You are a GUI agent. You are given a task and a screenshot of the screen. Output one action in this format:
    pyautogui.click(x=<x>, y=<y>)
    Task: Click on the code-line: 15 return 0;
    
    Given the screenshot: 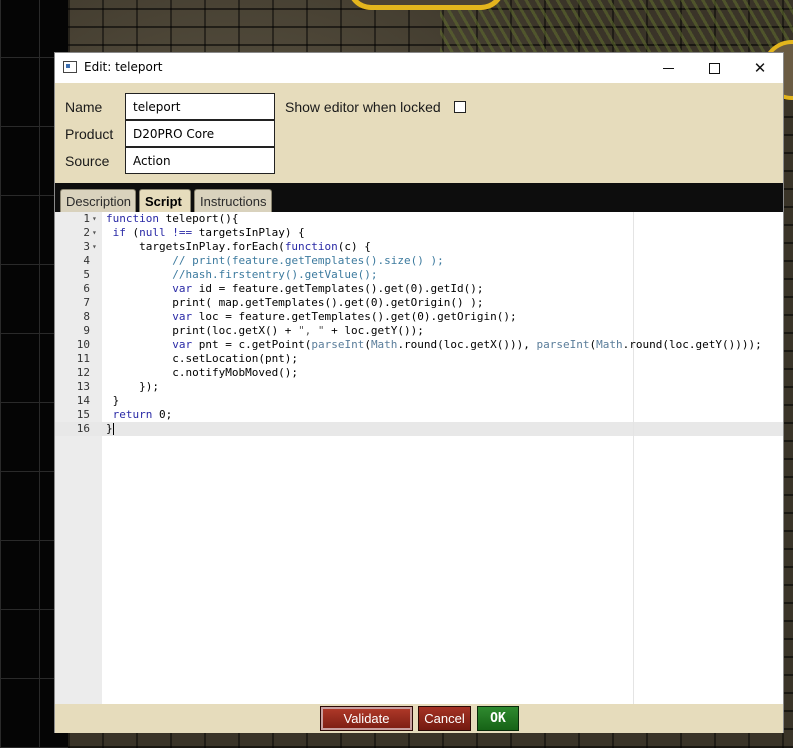 What is the action you would take?
    pyautogui.click(x=419, y=415)
    